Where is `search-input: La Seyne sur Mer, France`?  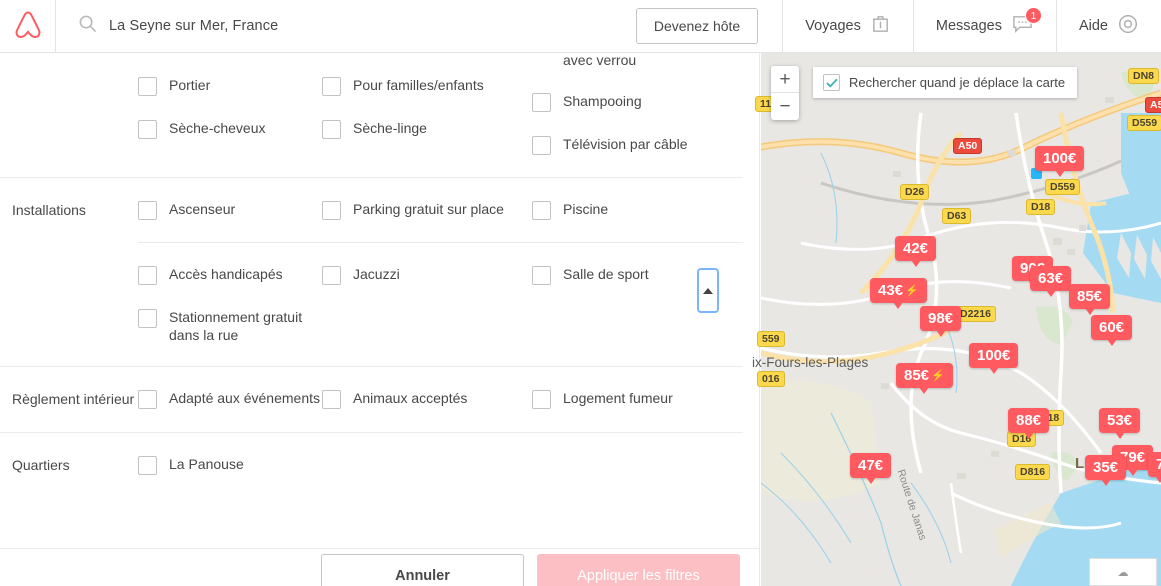
search-input: La Seyne sur Mer, France is located at coordinates (193, 26).